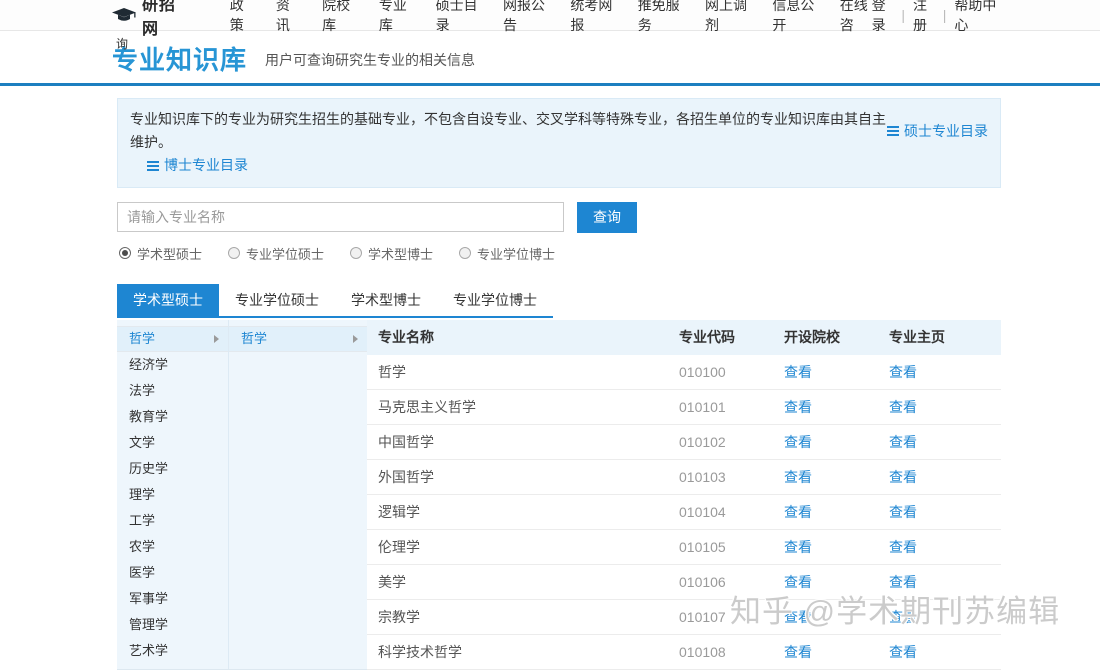 This screenshot has height=670, width=1100. Describe the element at coordinates (726, 17) in the screenshot. I see `nav-item-9: 网上调剂` at that location.